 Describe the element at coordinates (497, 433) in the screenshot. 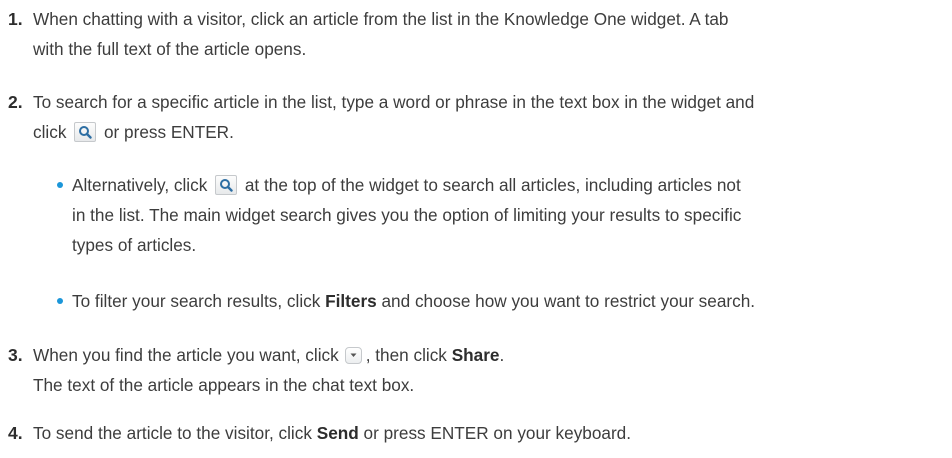

I see `step-text-fragment: or press ENTER on your keyboard.` at that location.